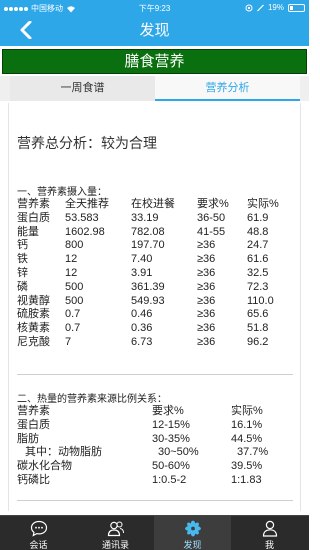 The image size is (320, 550). Describe the element at coordinates (44, 466) in the screenshot. I see `table-cell: 碳水化合物` at that location.